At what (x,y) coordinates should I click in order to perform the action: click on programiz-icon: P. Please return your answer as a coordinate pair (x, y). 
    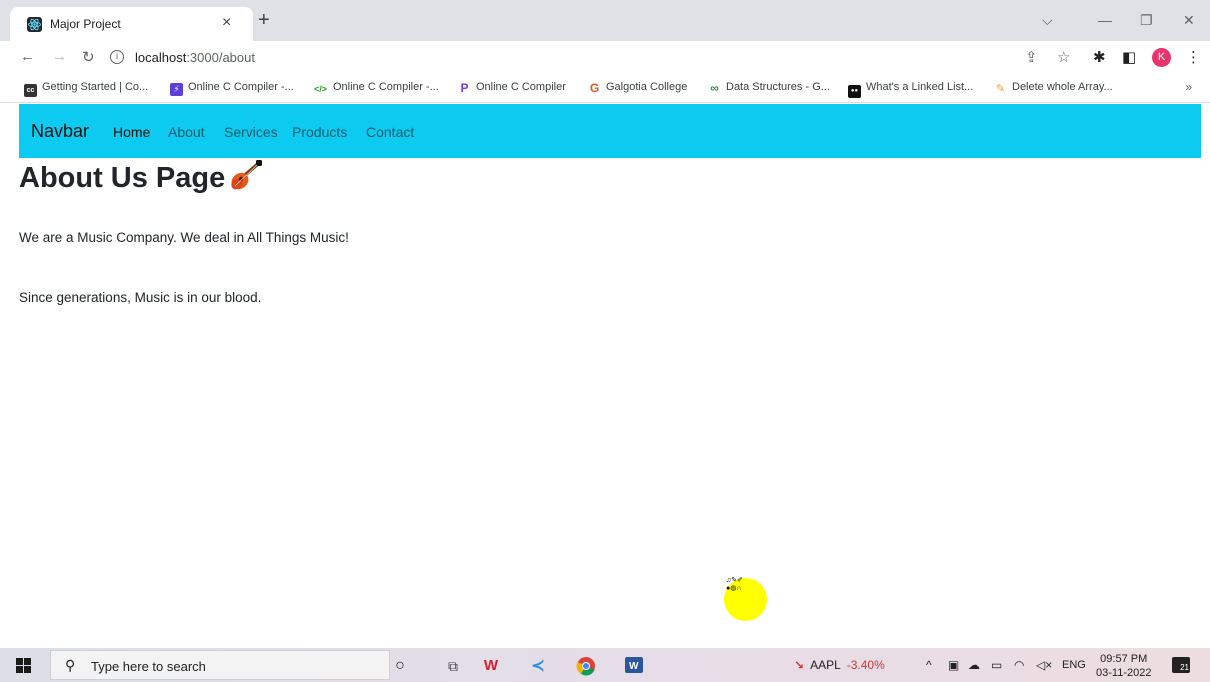
    Looking at the image, I should click on (464, 88).